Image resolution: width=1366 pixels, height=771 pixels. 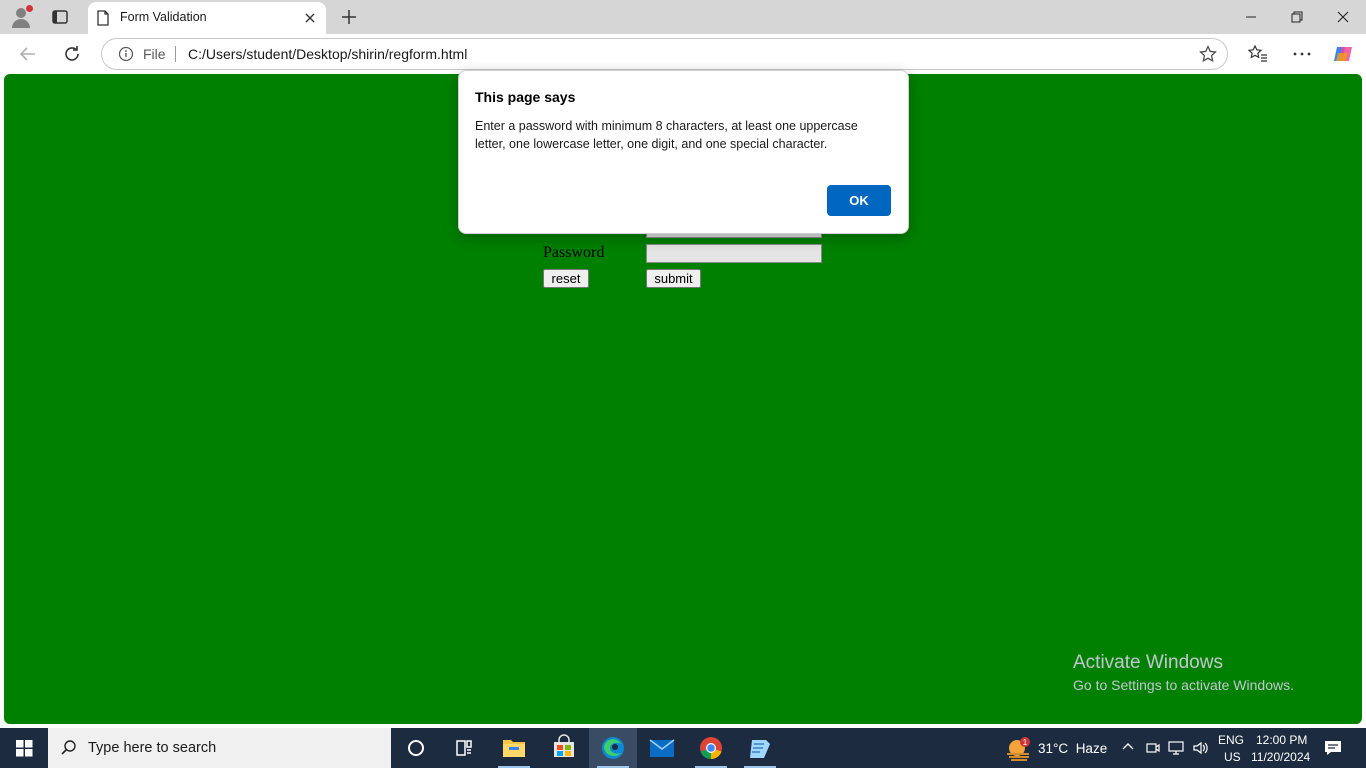 I want to click on copilot-icon, so click(x=1343, y=54).